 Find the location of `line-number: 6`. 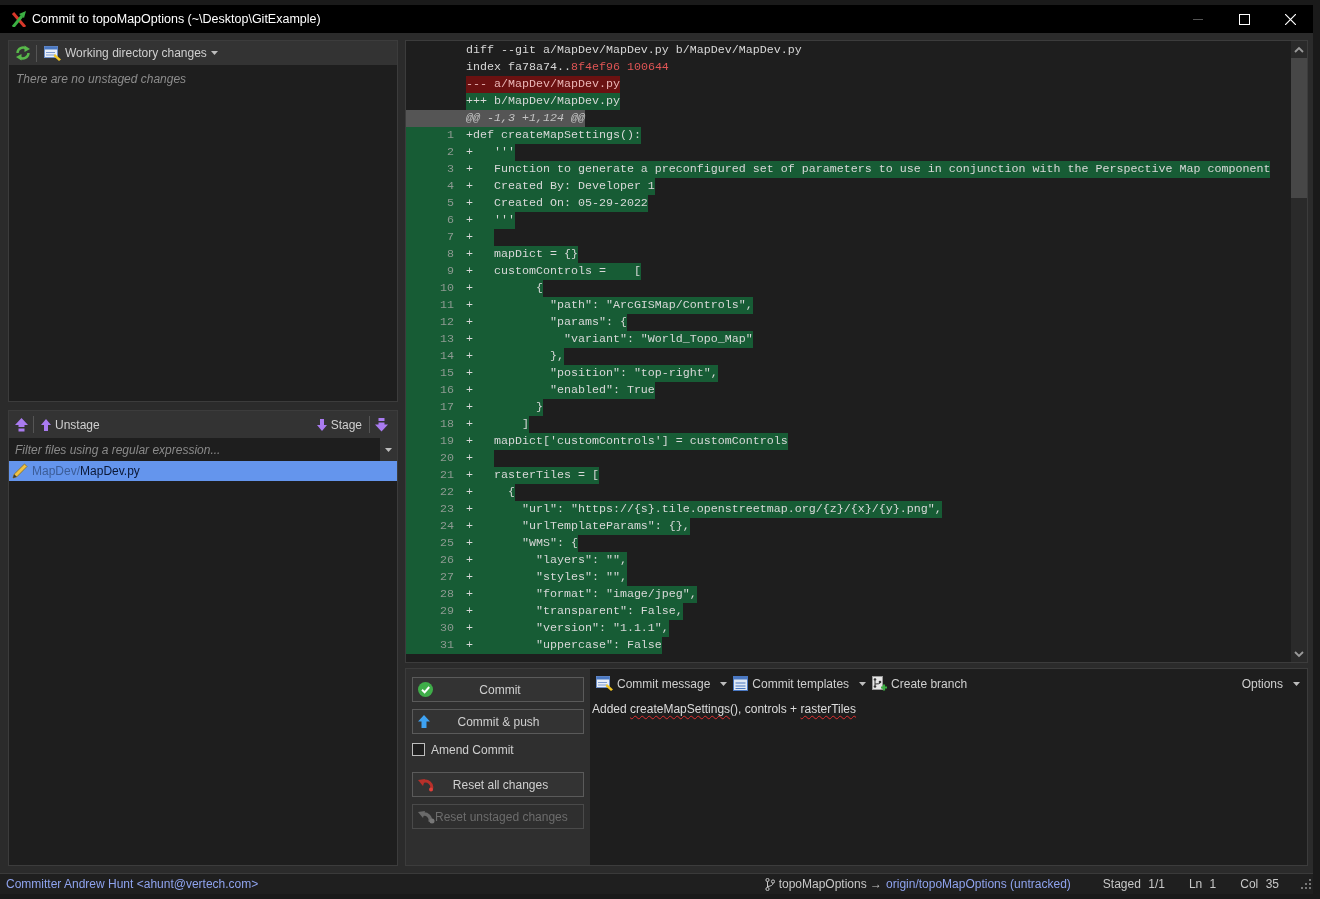

line-number: 6 is located at coordinates (436, 220).